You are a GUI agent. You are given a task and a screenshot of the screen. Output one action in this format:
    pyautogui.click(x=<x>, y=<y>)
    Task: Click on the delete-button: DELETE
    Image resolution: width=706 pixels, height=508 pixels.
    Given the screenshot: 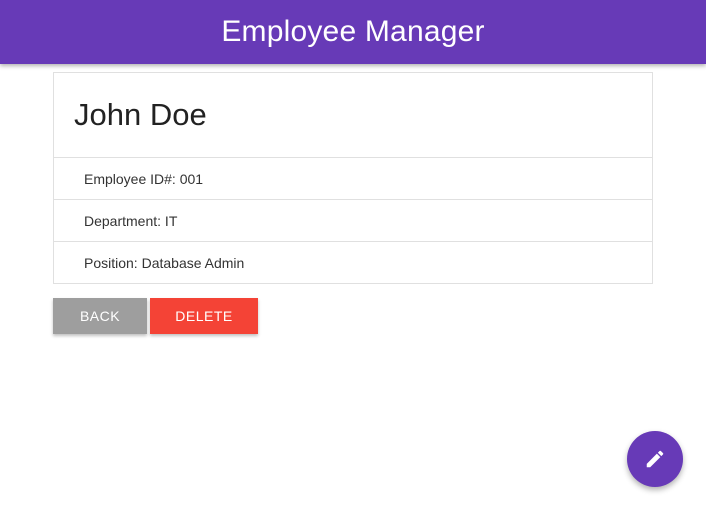 What is the action you would take?
    pyautogui.click(x=204, y=316)
    